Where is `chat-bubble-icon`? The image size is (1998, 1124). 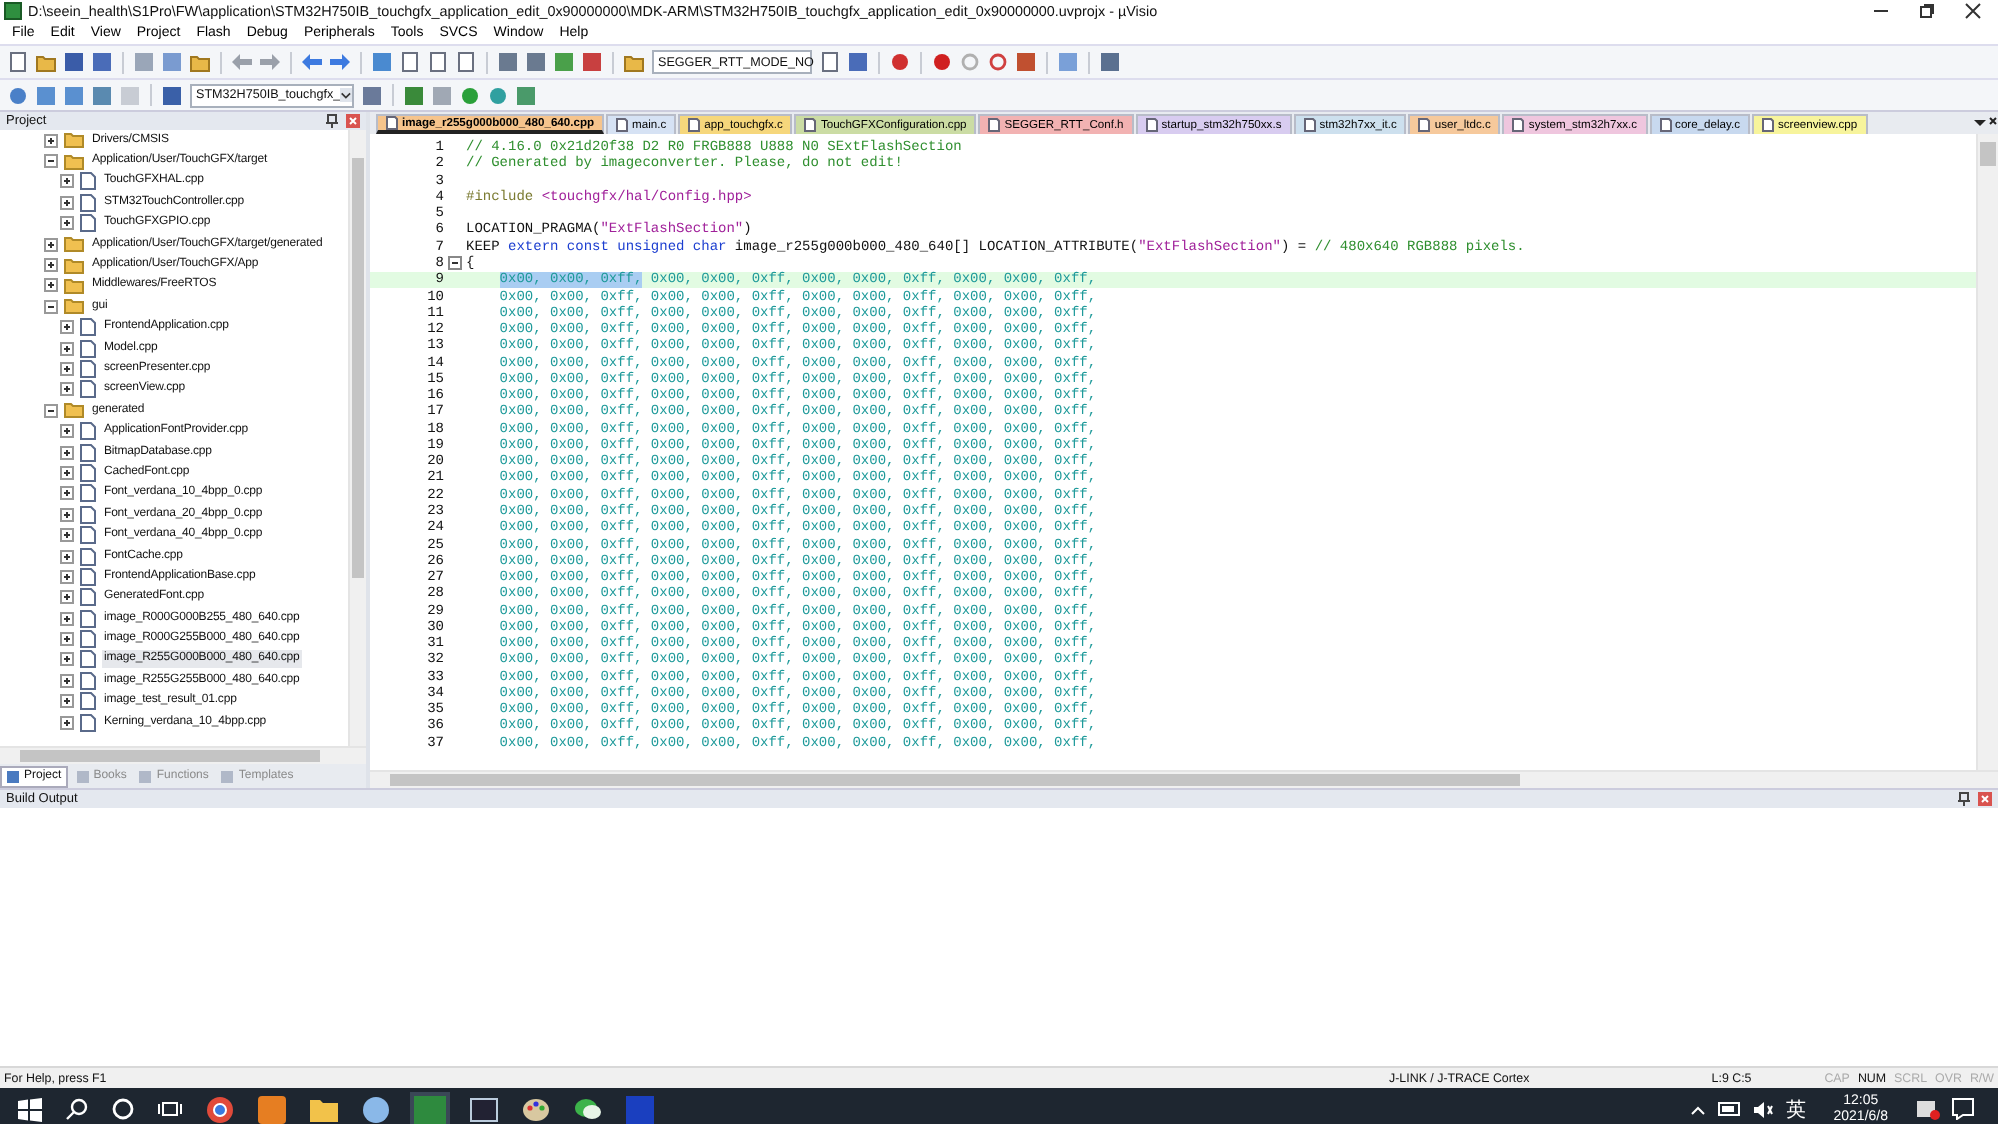
chat-bubble-icon is located at coordinates (588, 1109).